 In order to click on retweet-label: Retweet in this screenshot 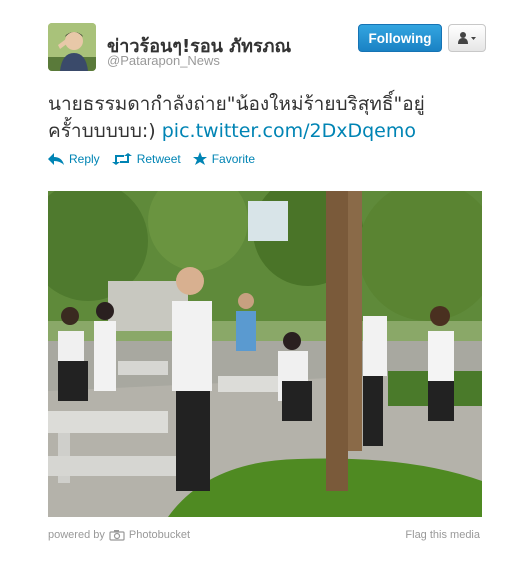, I will do `click(158, 159)`.